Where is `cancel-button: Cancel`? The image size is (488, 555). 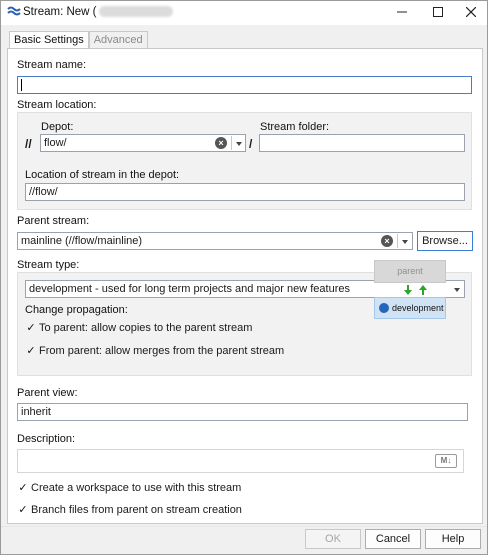 cancel-button: Cancel is located at coordinates (393, 539).